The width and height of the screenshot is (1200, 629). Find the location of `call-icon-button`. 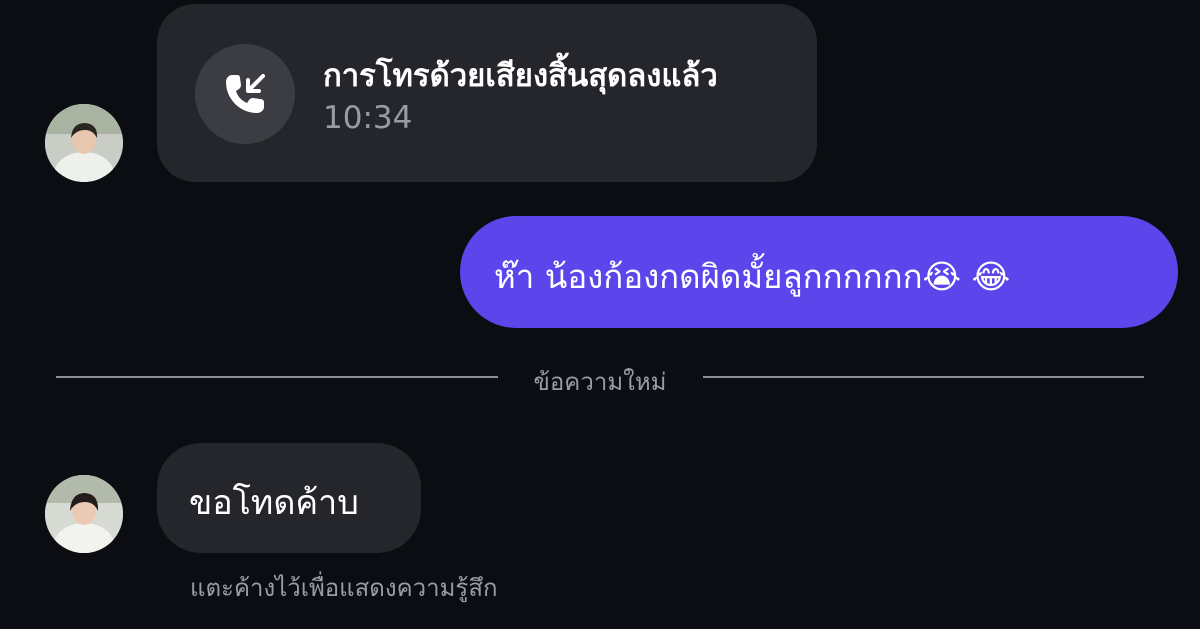

call-icon-button is located at coordinates (245, 94).